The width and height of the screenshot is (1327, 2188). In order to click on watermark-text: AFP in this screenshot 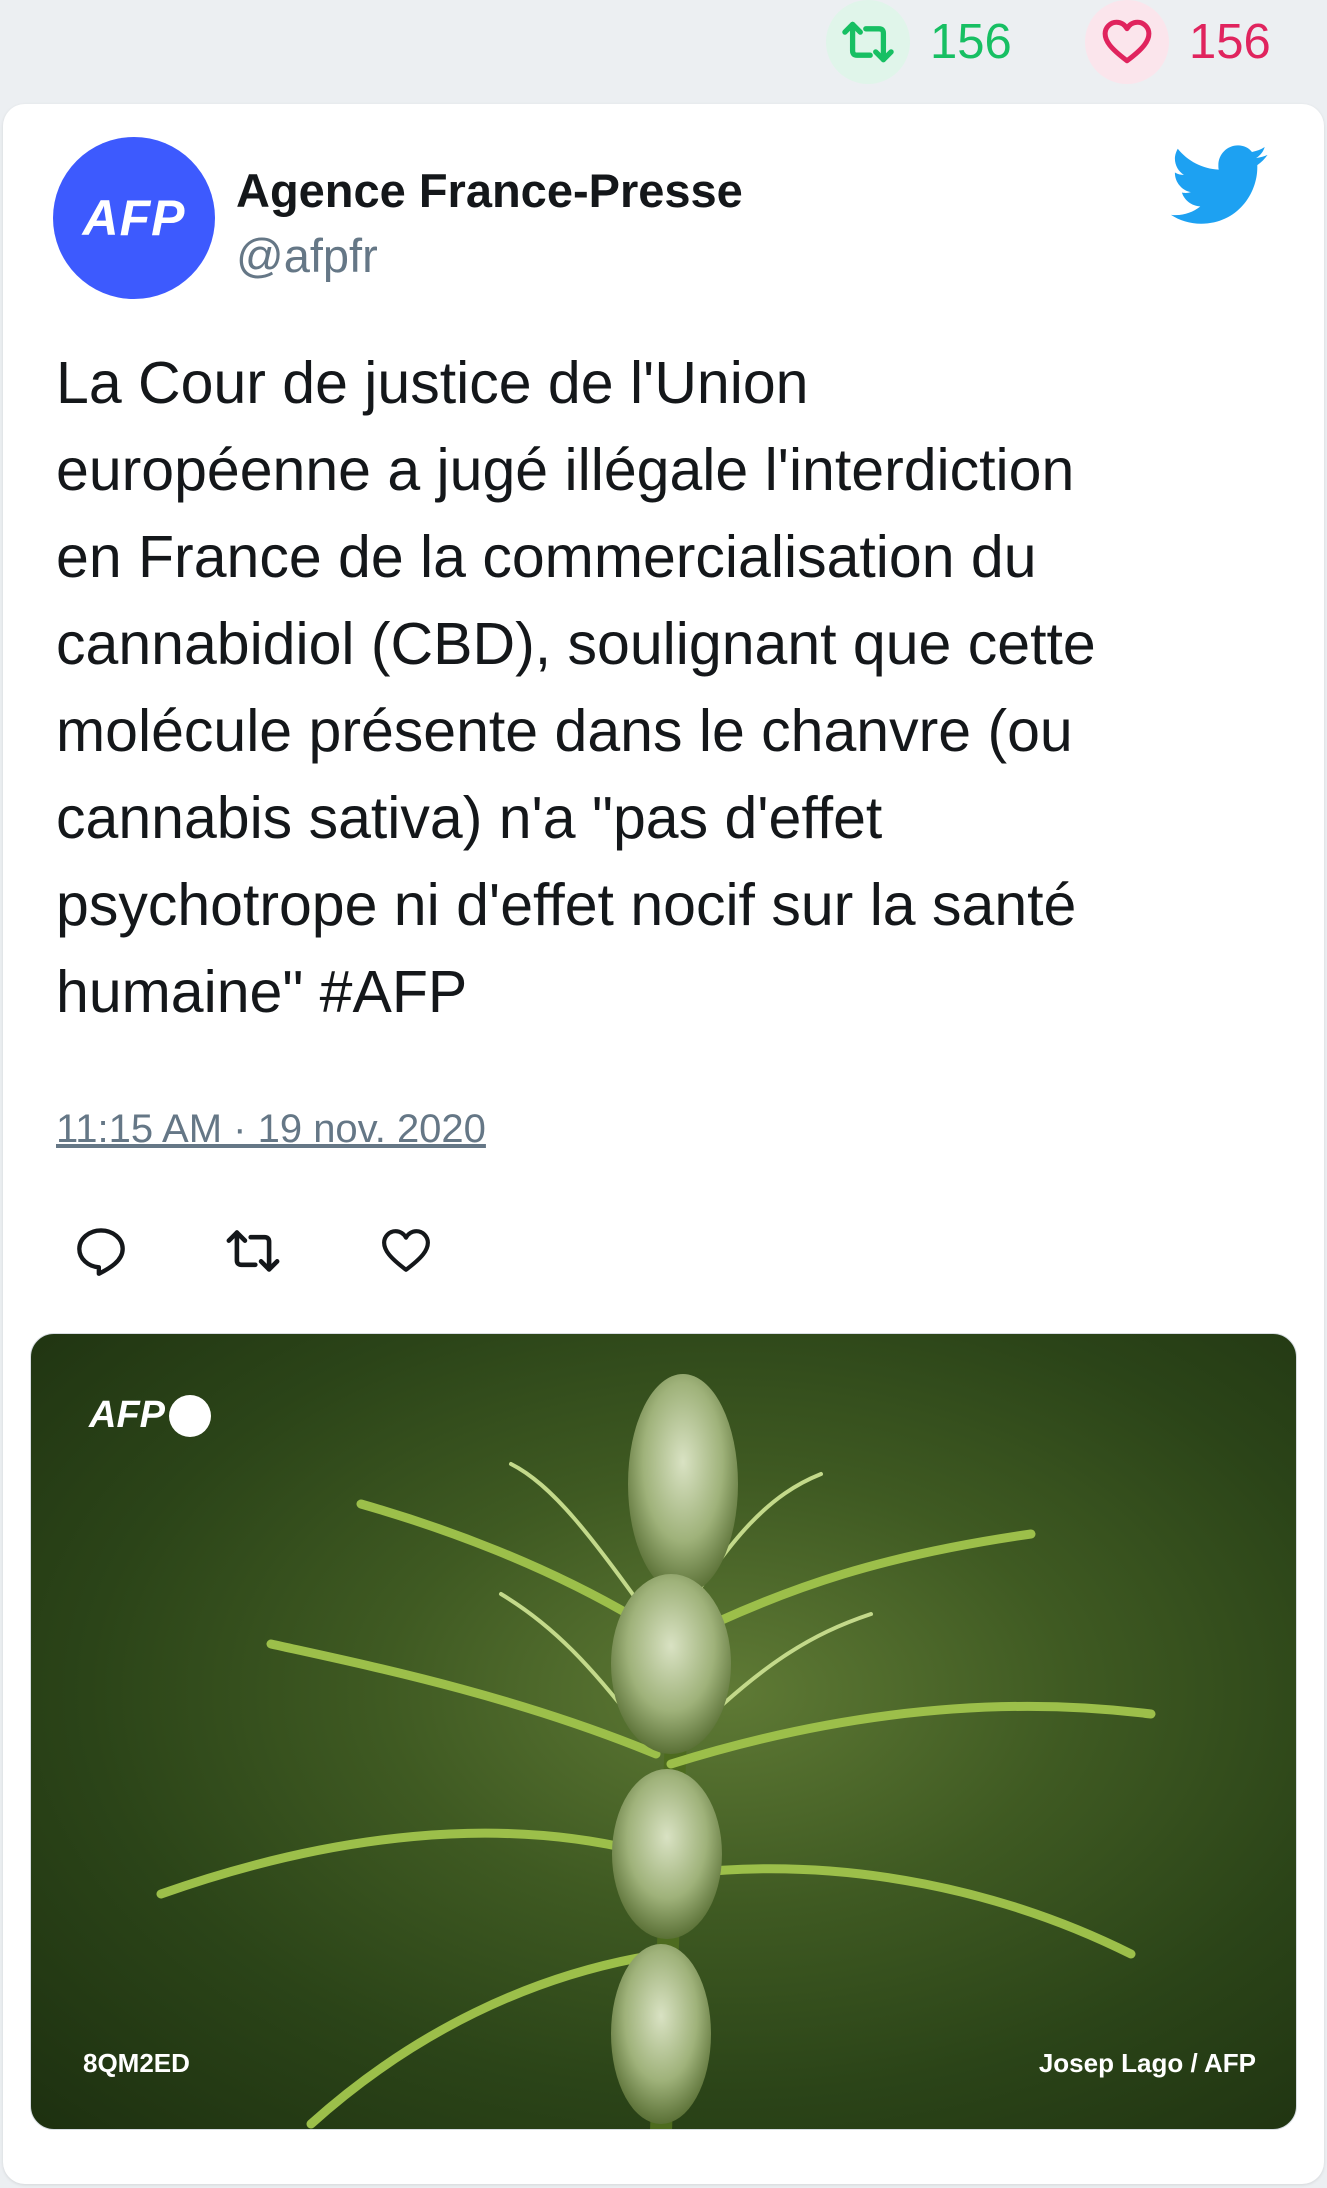, I will do `click(127, 1415)`.